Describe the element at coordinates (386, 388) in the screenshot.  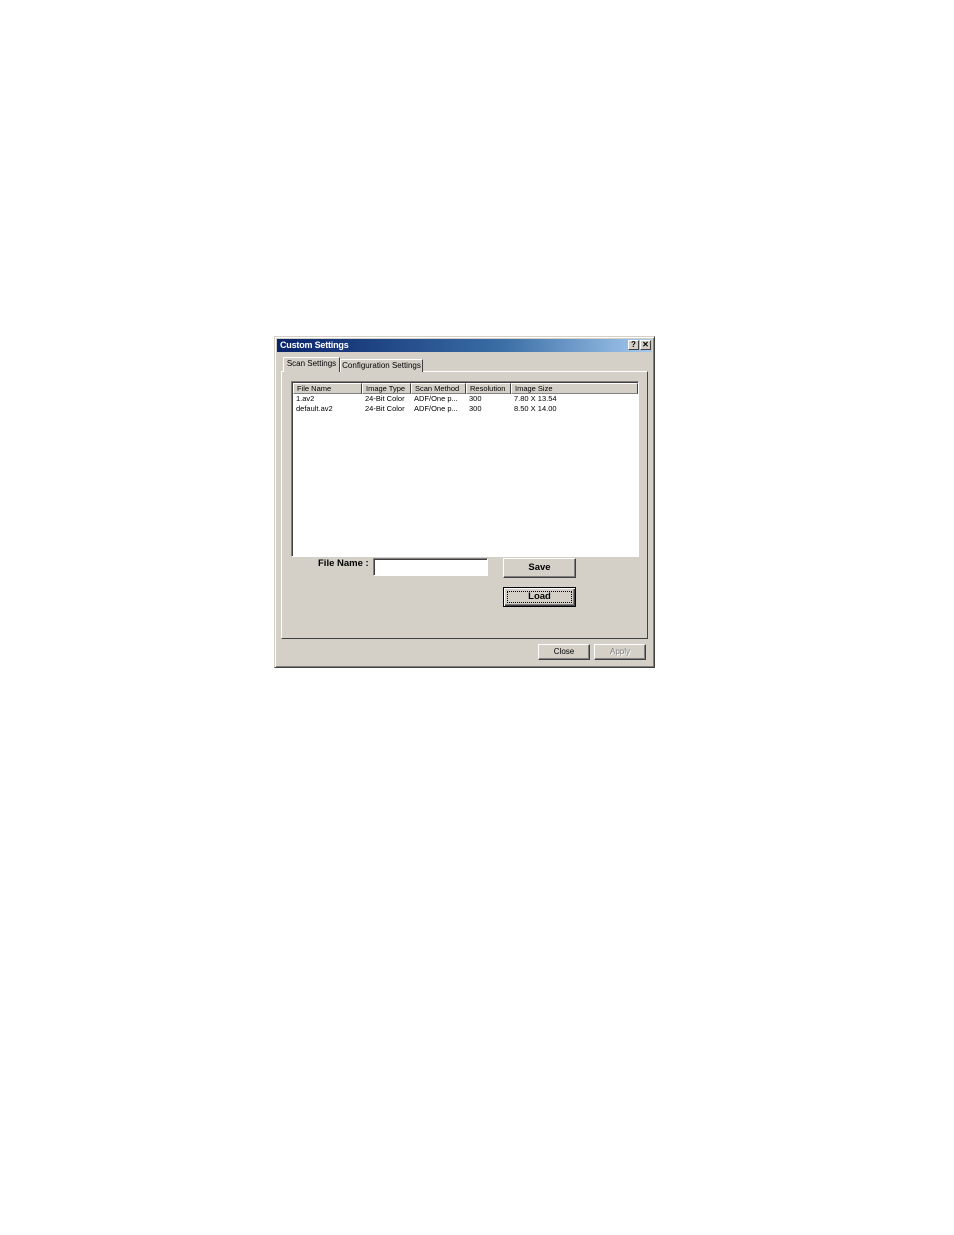
I see `column-header-image-type: Image Type` at that location.